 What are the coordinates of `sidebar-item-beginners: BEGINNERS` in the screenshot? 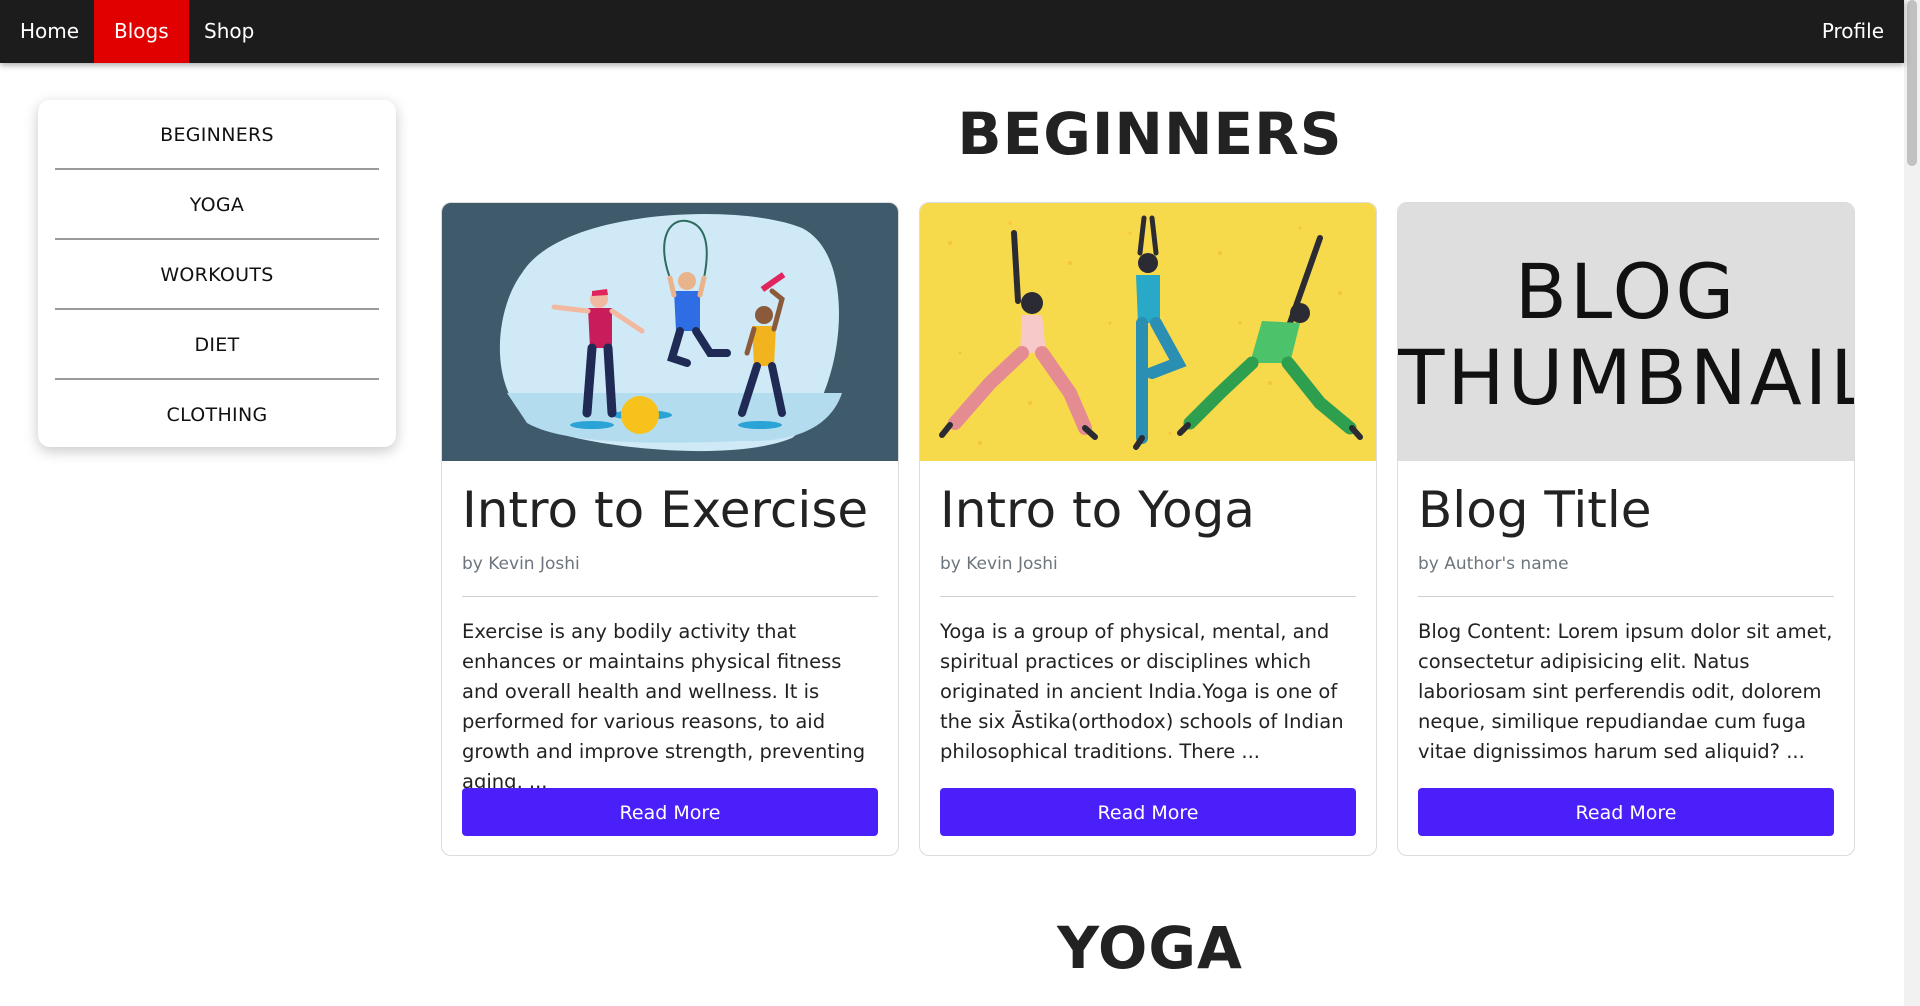 It's located at (217, 135).